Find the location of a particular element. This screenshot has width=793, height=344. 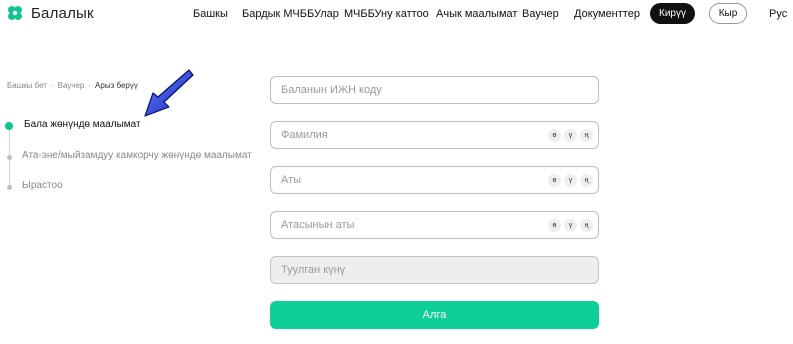

next-button: Алга is located at coordinates (434, 315).